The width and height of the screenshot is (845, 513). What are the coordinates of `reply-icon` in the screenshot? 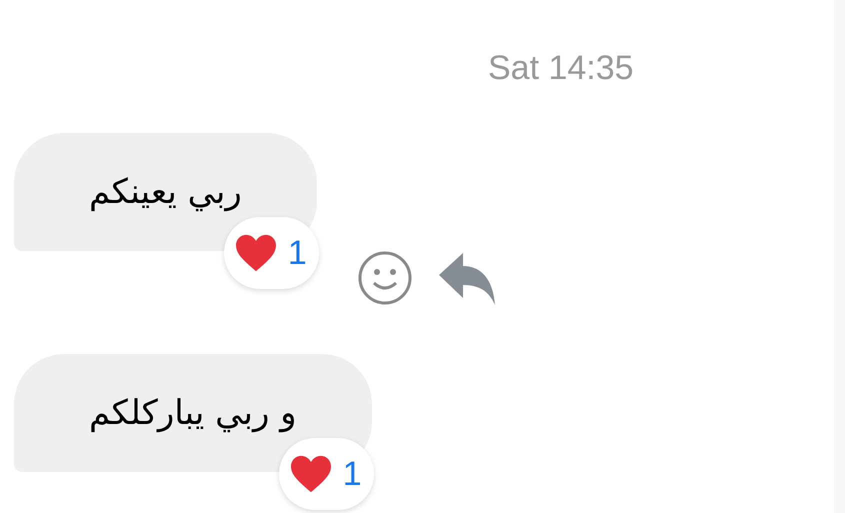 It's located at (465, 278).